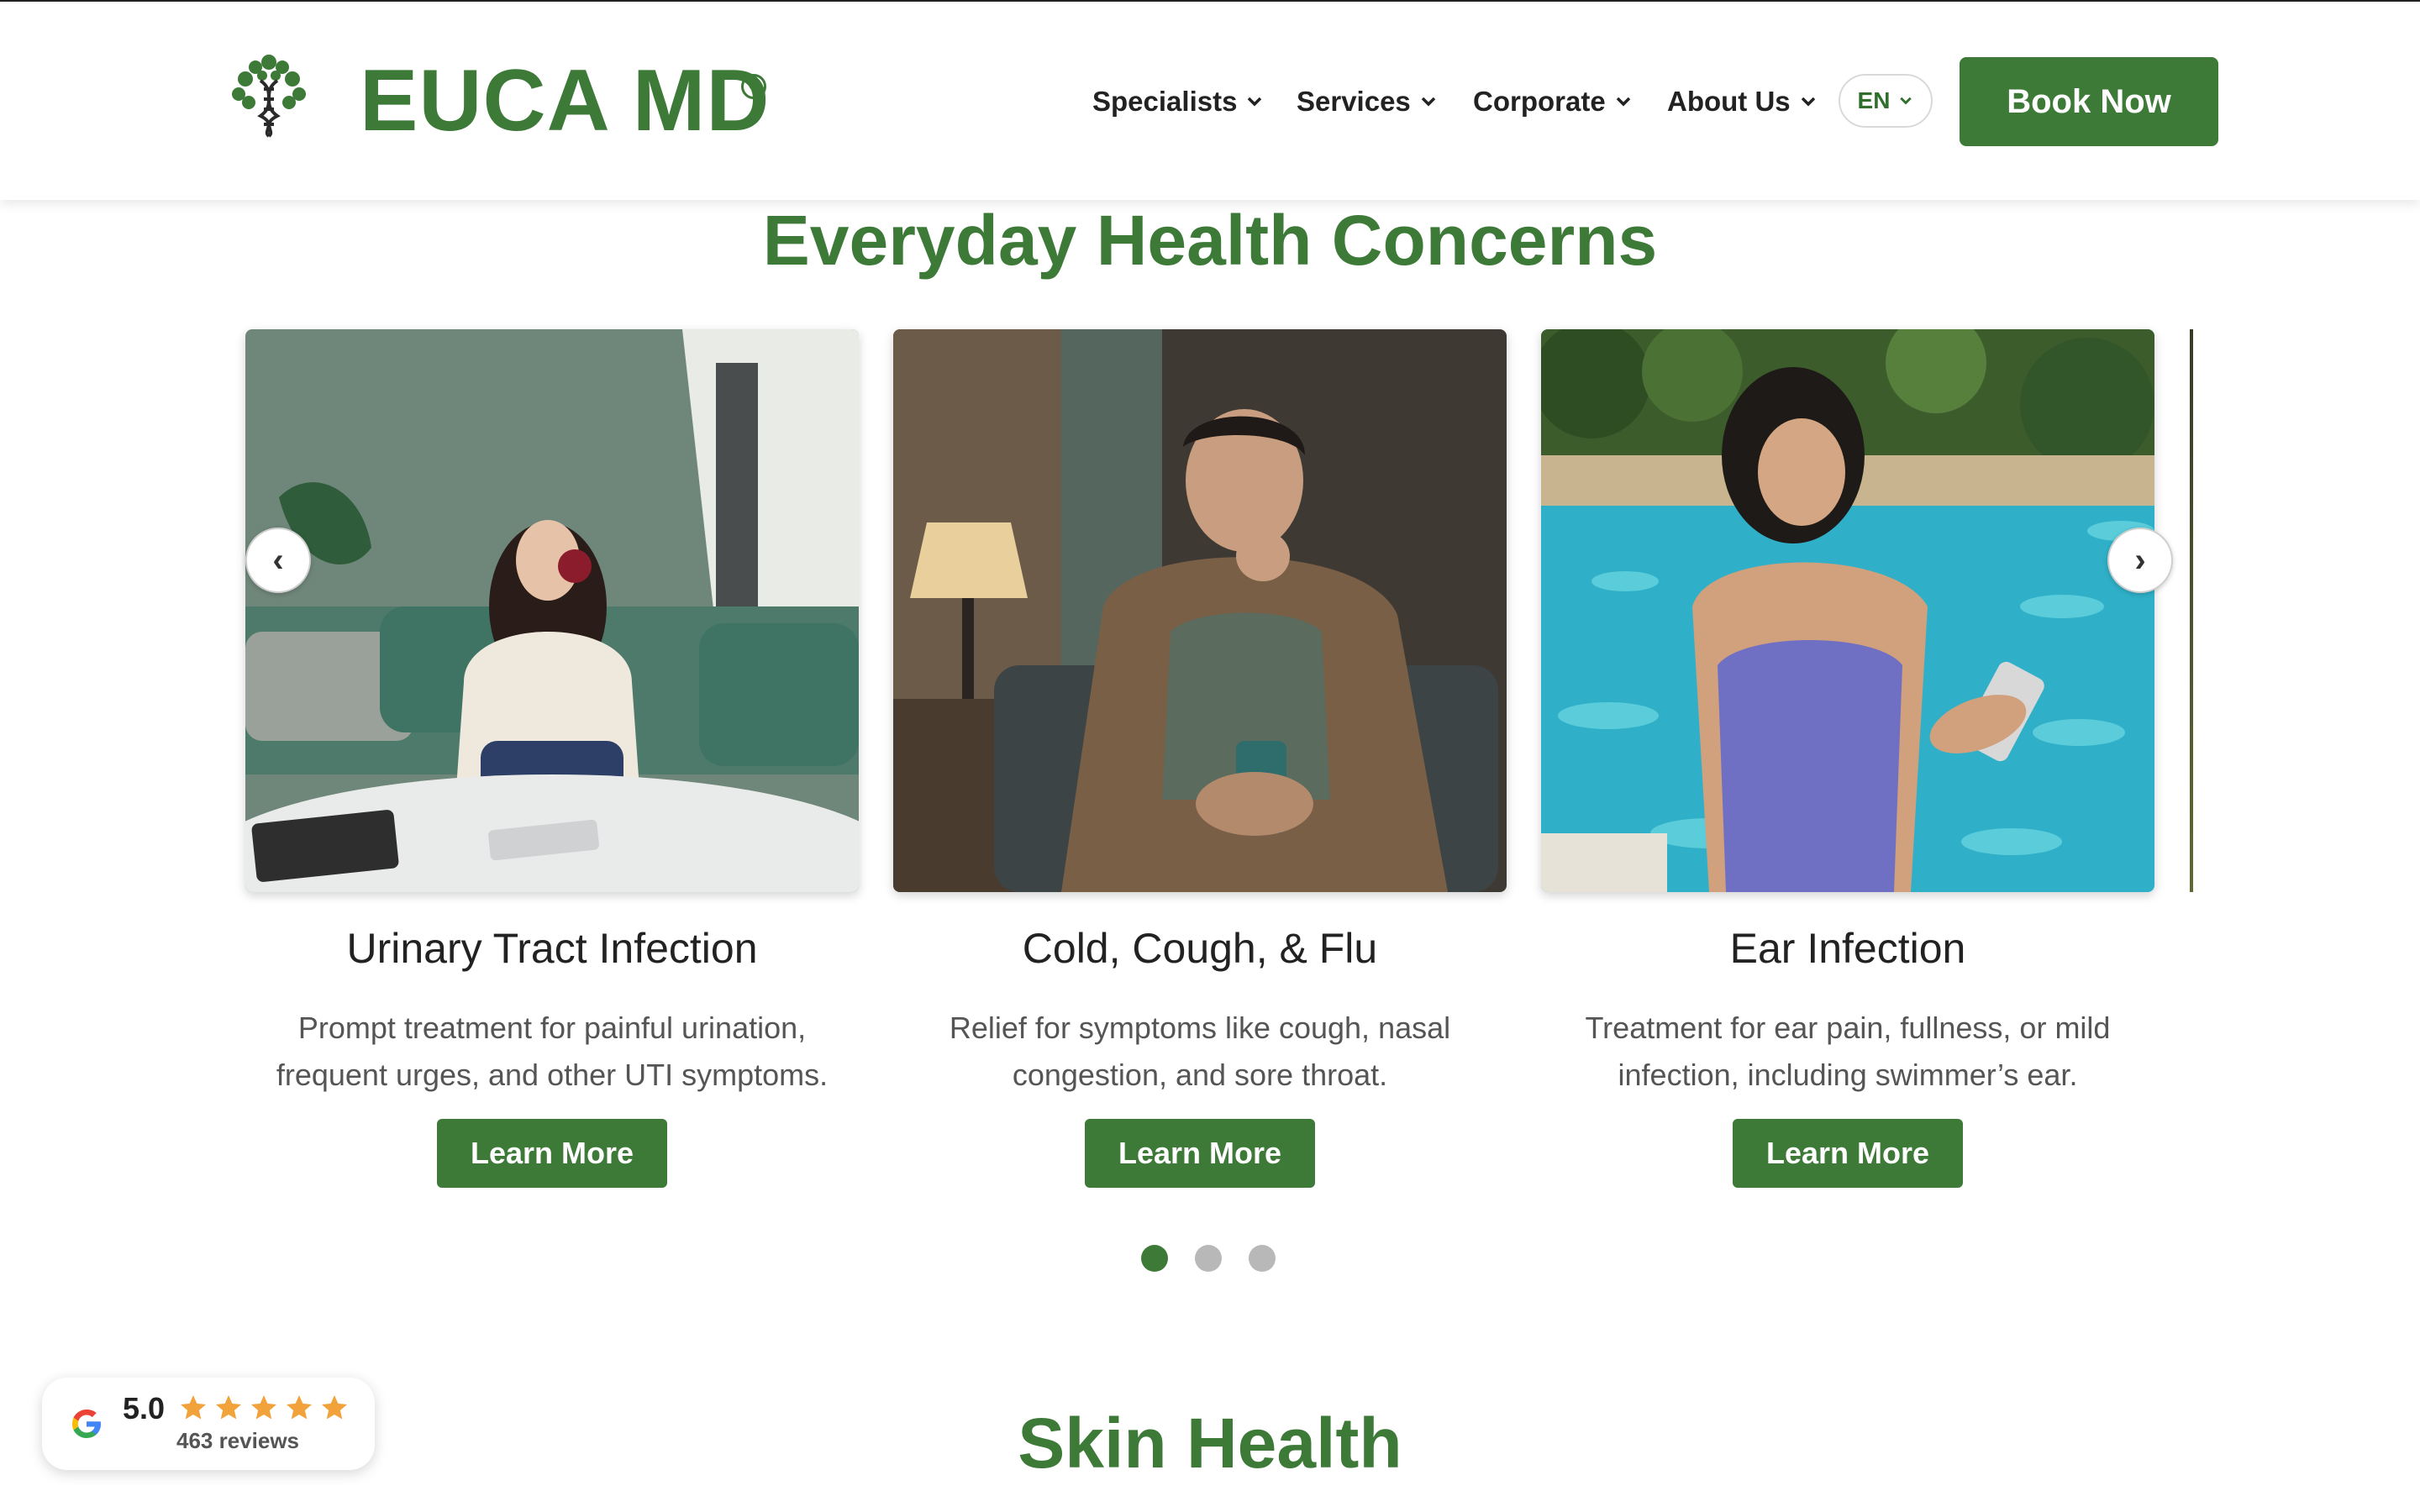 The width and height of the screenshot is (2420, 1512). What do you see at coordinates (1200, 948) in the screenshot?
I see `card-title: Cold, Cough, & Flu` at bounding box center [1200, 948].